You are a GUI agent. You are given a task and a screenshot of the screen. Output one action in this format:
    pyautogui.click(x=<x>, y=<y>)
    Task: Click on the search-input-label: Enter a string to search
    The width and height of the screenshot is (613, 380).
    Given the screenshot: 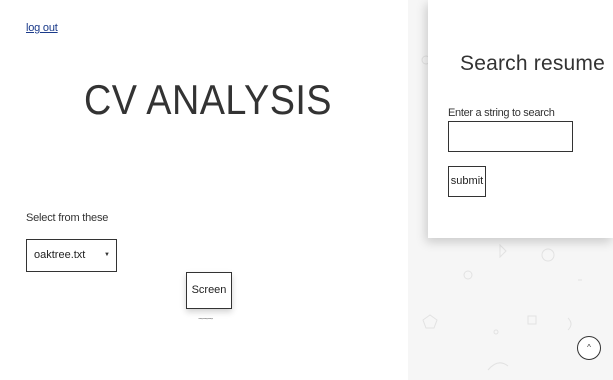 What is the action you would take?
    pyautogui.click(x=501, y=113)
    